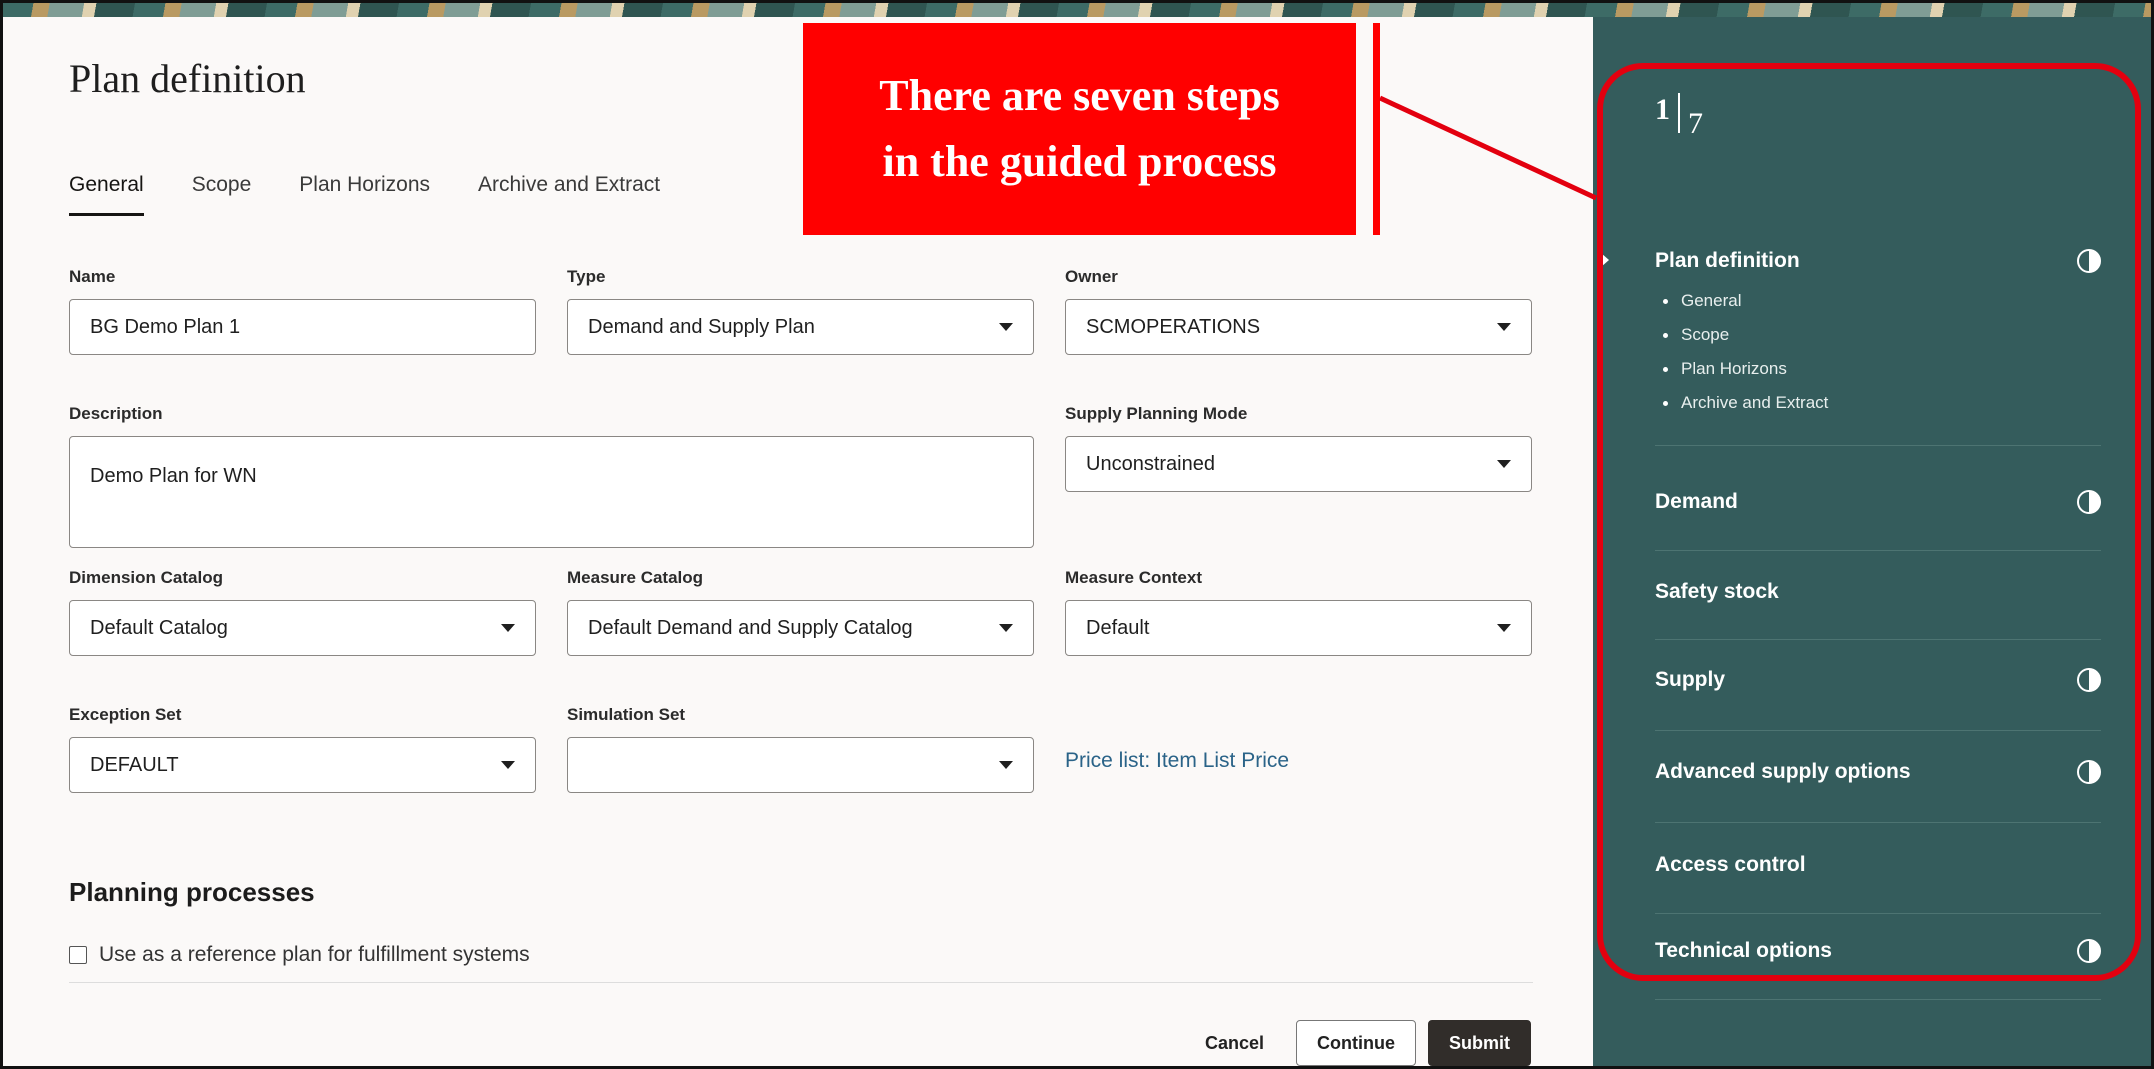 This screenshot has height=1069, width=2154. I want to click on measure-catalog-label: Measure Catalog, so click(635, 577).